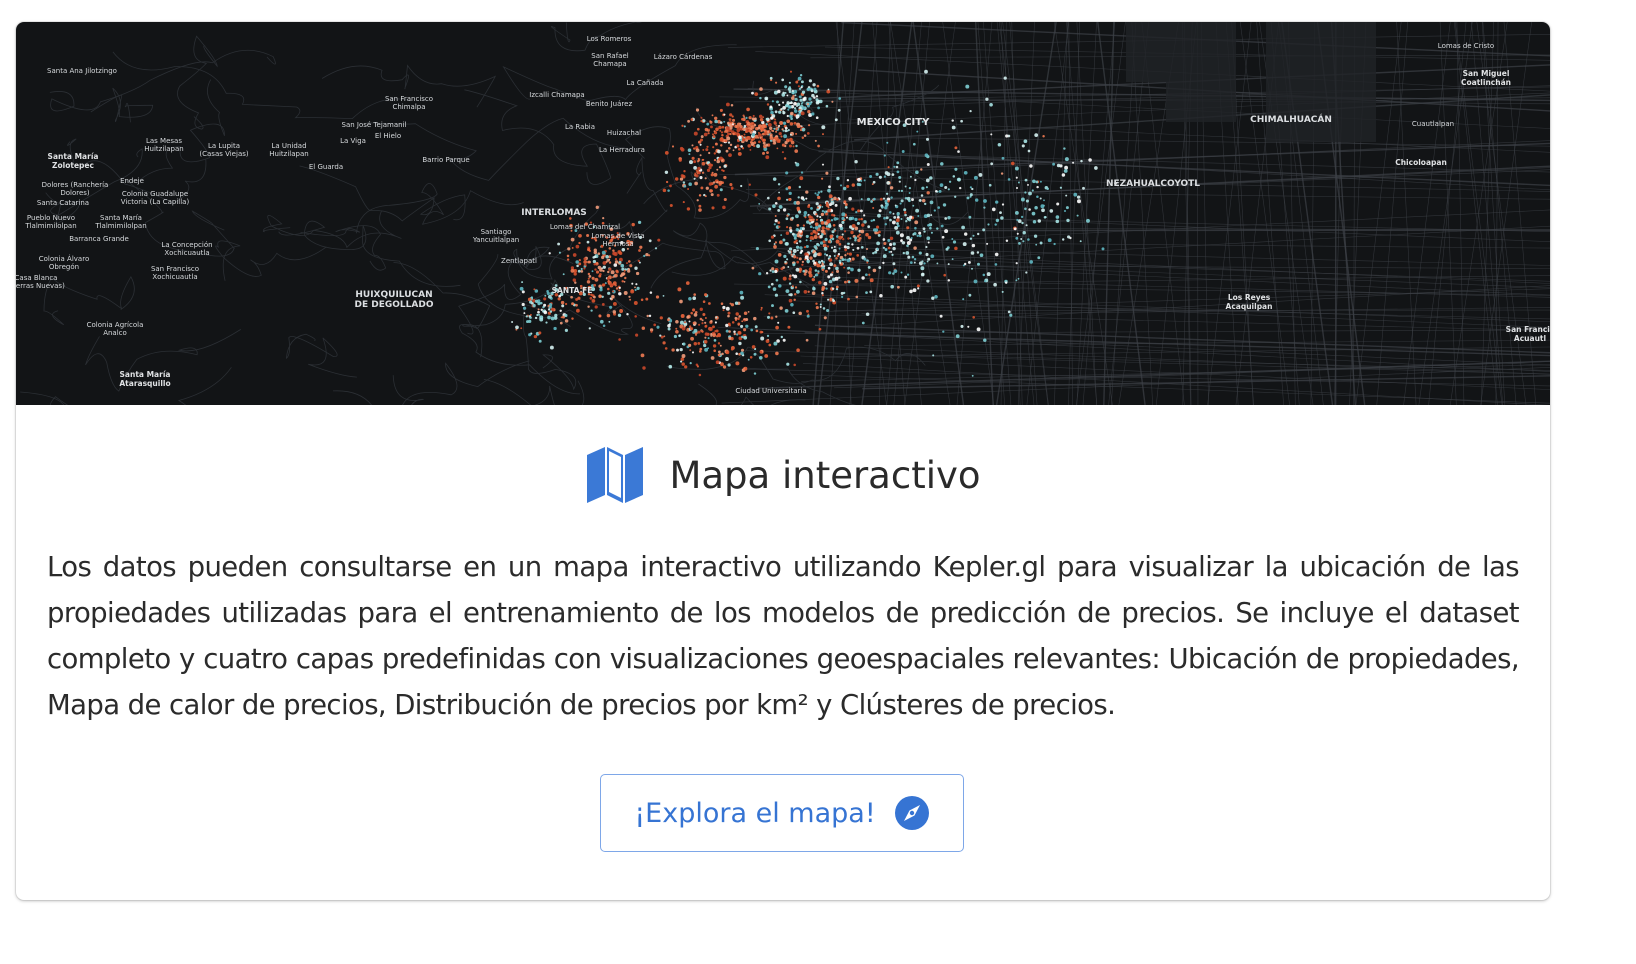 This screenshot has width=1636, height=964. I want to click on map-label-endeje: Endeje, so click(132, 181).